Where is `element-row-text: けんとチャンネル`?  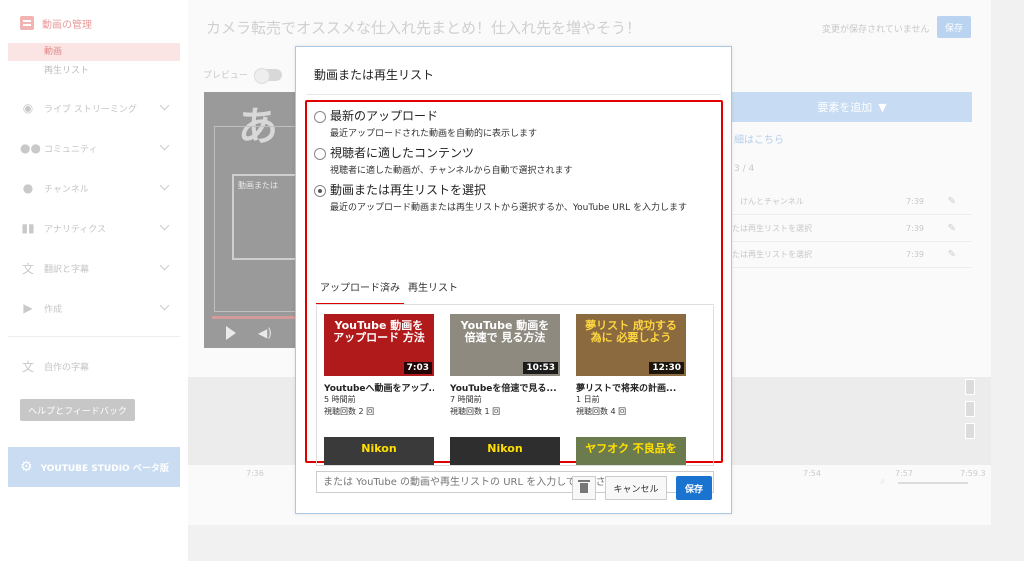 element-row-text: けんとチャンネル is located at coordinates (772, 201).